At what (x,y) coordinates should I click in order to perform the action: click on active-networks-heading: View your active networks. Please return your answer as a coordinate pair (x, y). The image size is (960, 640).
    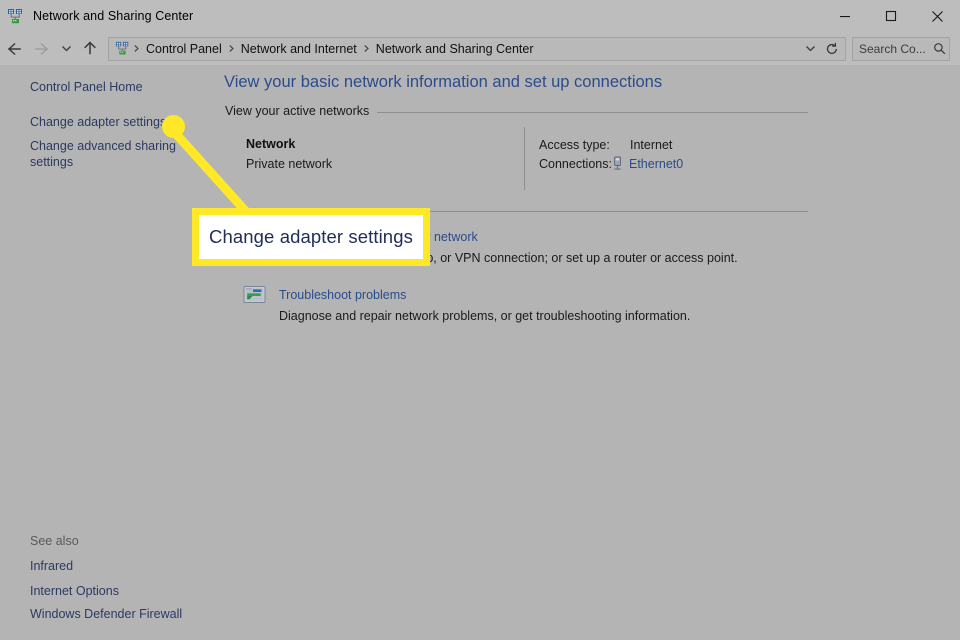
    Looking at the image, I should click on (301, 111).